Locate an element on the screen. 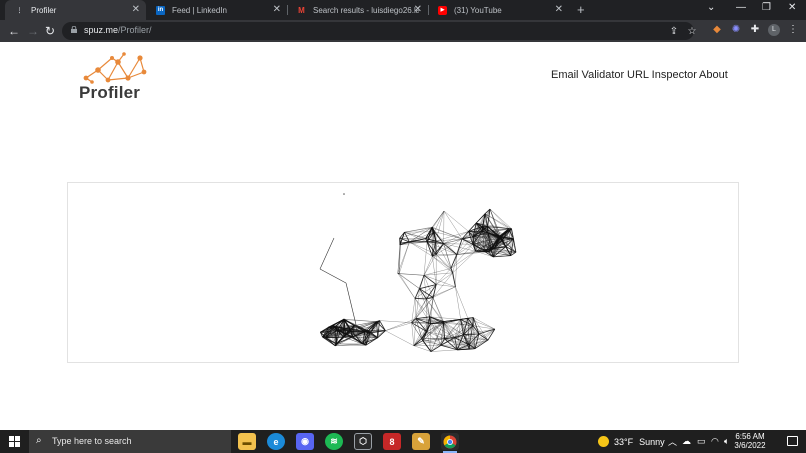 The width and height of the screenshot is (806, 453). tab-youtube: ▶ (31) YouTube ✕ is located at coordinates (498, 10).